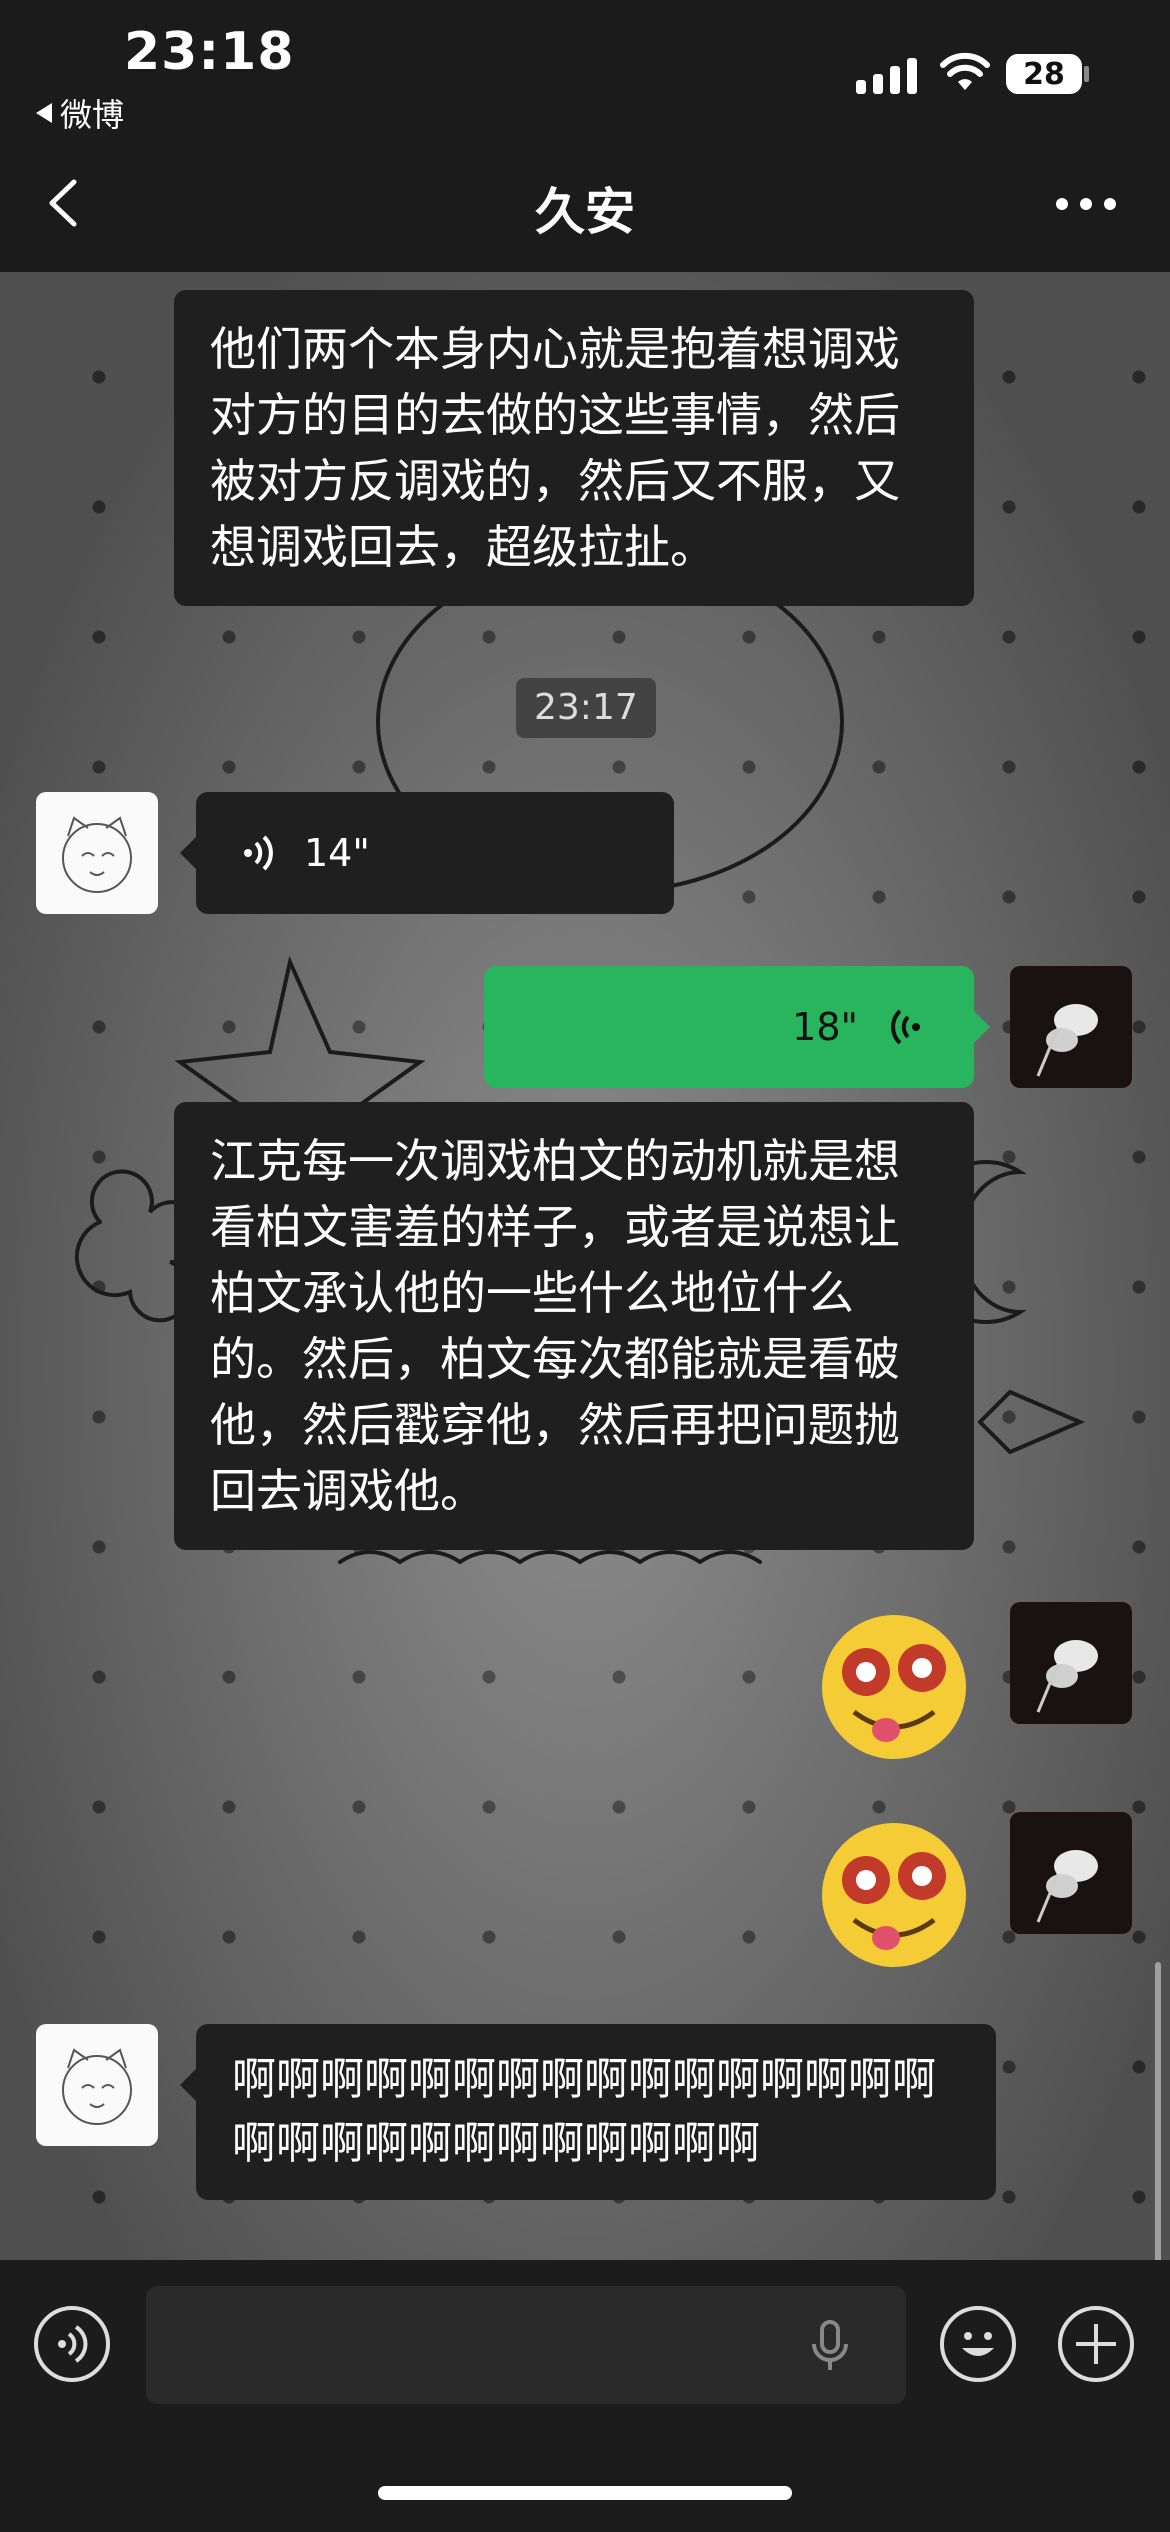 The width and height of the screenshot is (1170, 2532). I want to click on back-app-label: 微博, so click(92, 115).